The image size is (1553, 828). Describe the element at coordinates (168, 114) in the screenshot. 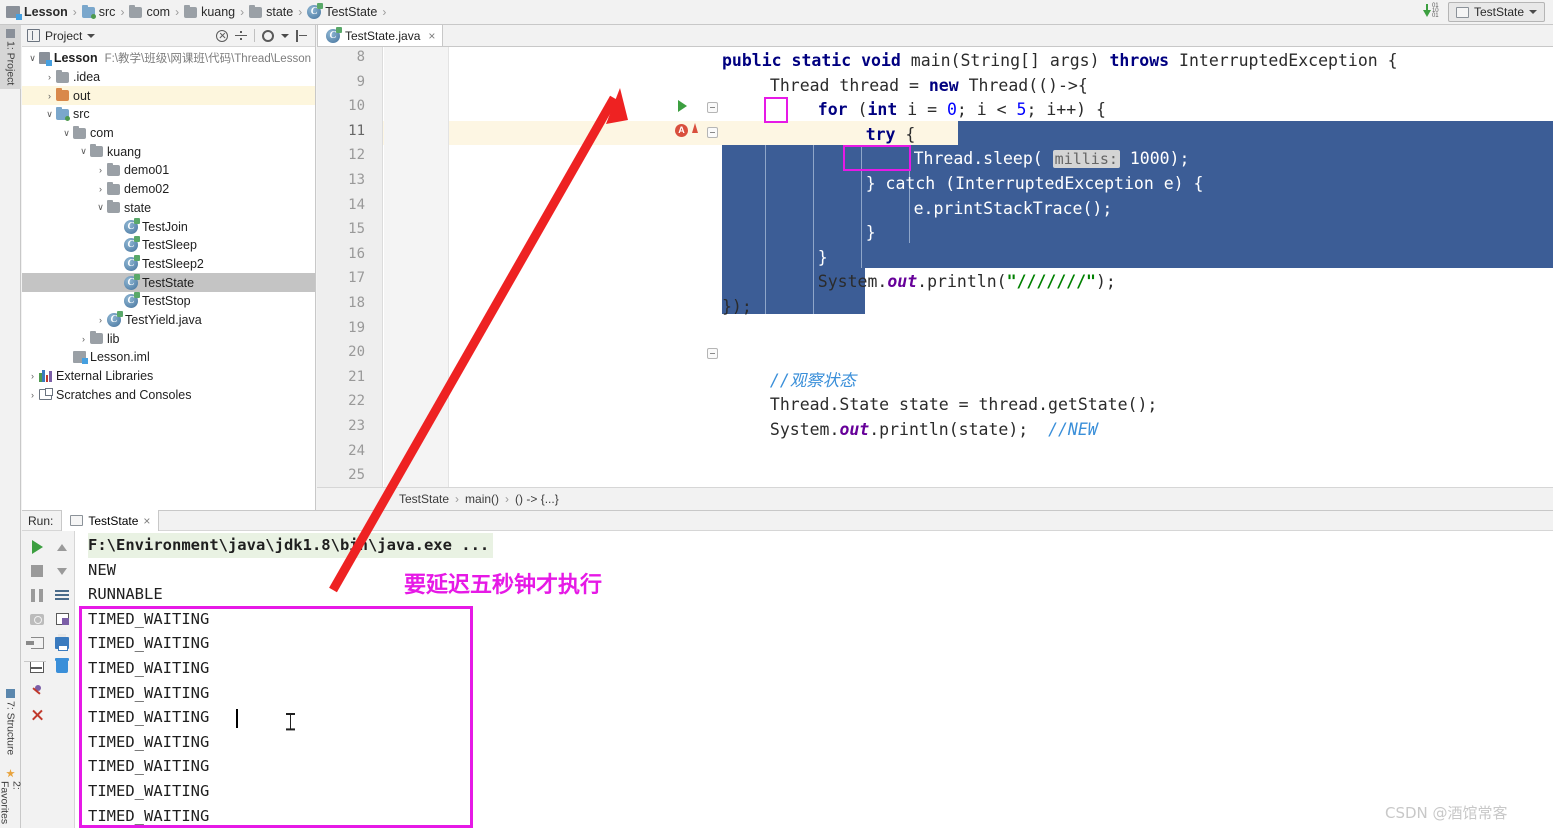

I see `tree-item-src: ∨ src` at that location.